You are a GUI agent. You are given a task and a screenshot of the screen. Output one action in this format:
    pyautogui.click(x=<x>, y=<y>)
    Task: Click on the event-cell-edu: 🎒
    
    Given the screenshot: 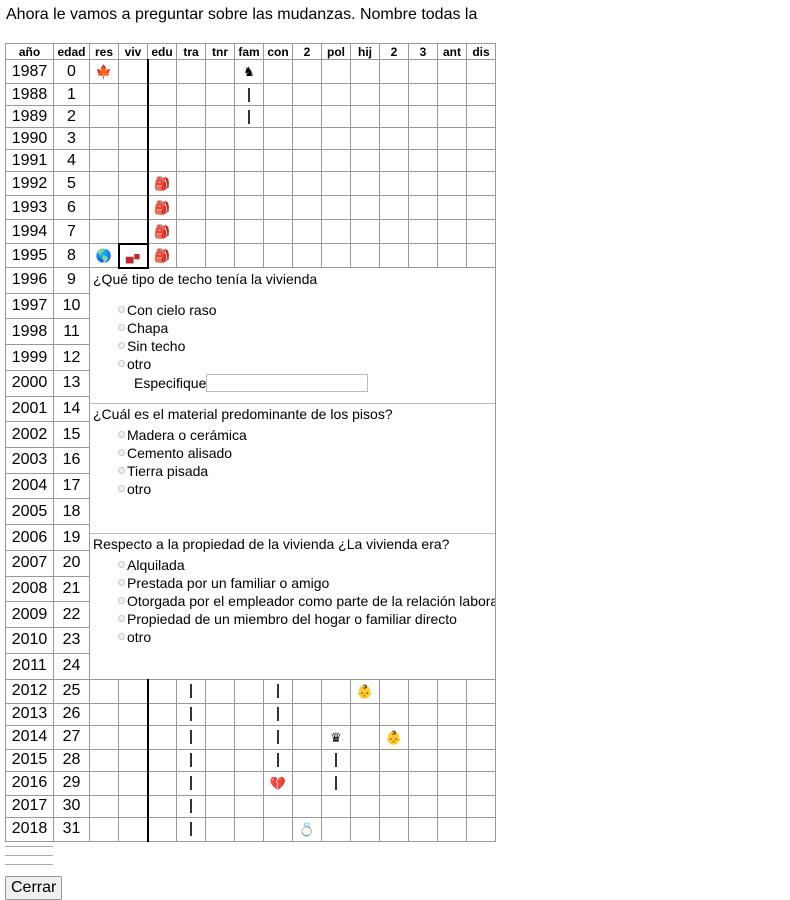 What is the action you would take?
    pyautogui.click(x=161, y=207)
    